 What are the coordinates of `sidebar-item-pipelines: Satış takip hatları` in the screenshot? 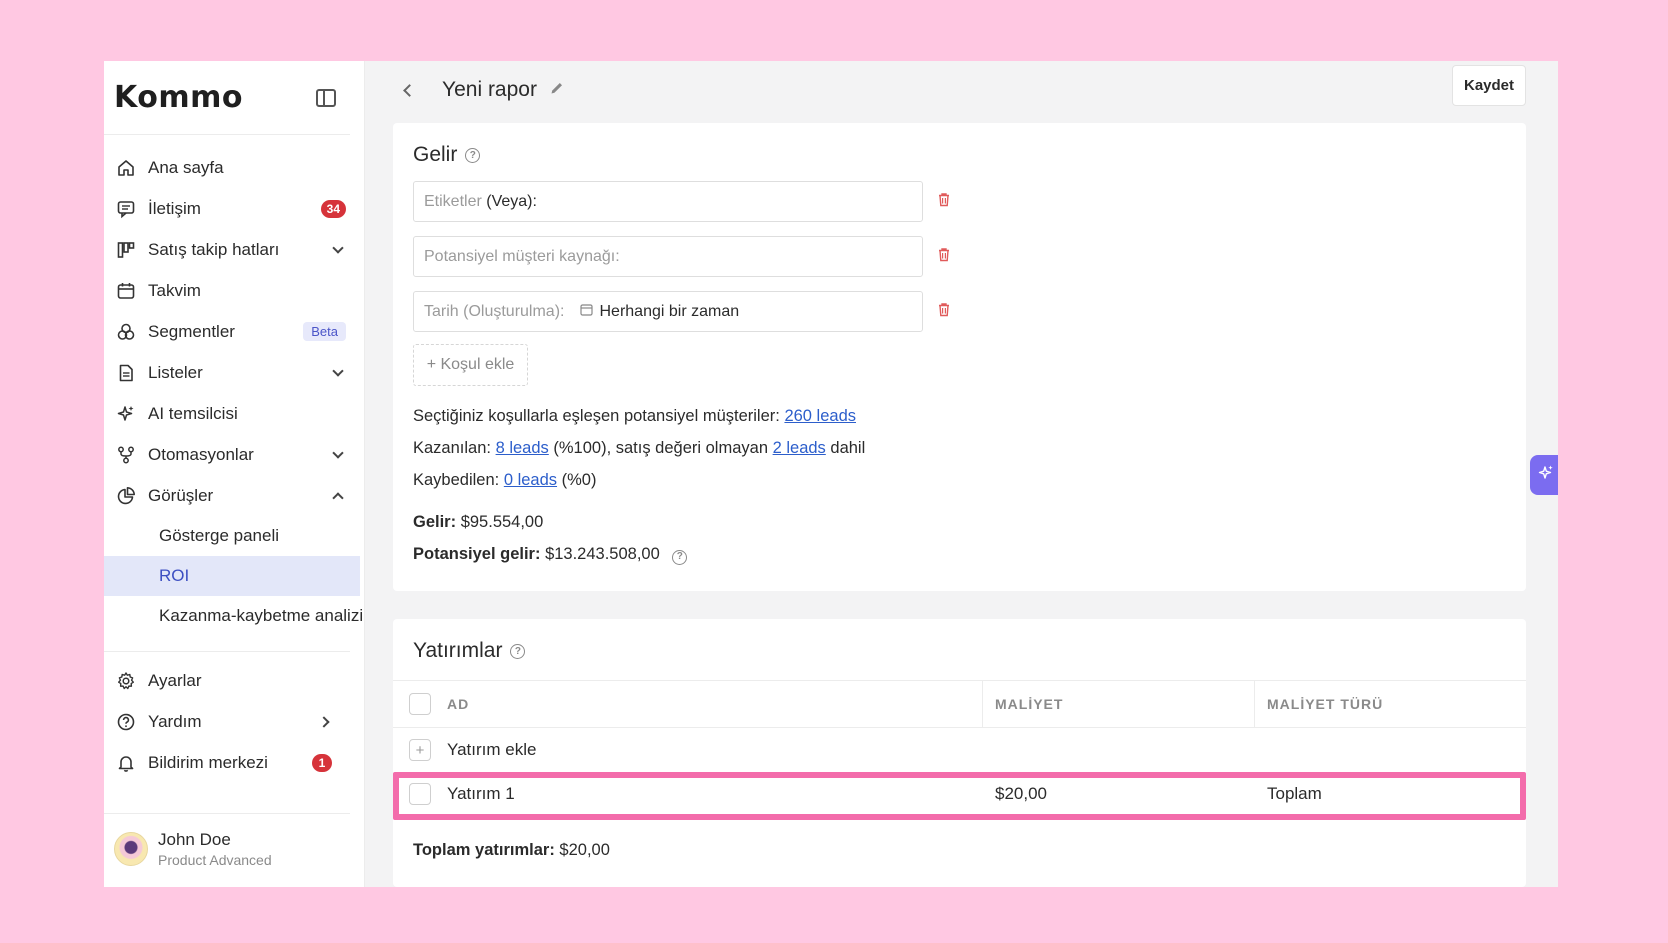 It's located at (234, 249).